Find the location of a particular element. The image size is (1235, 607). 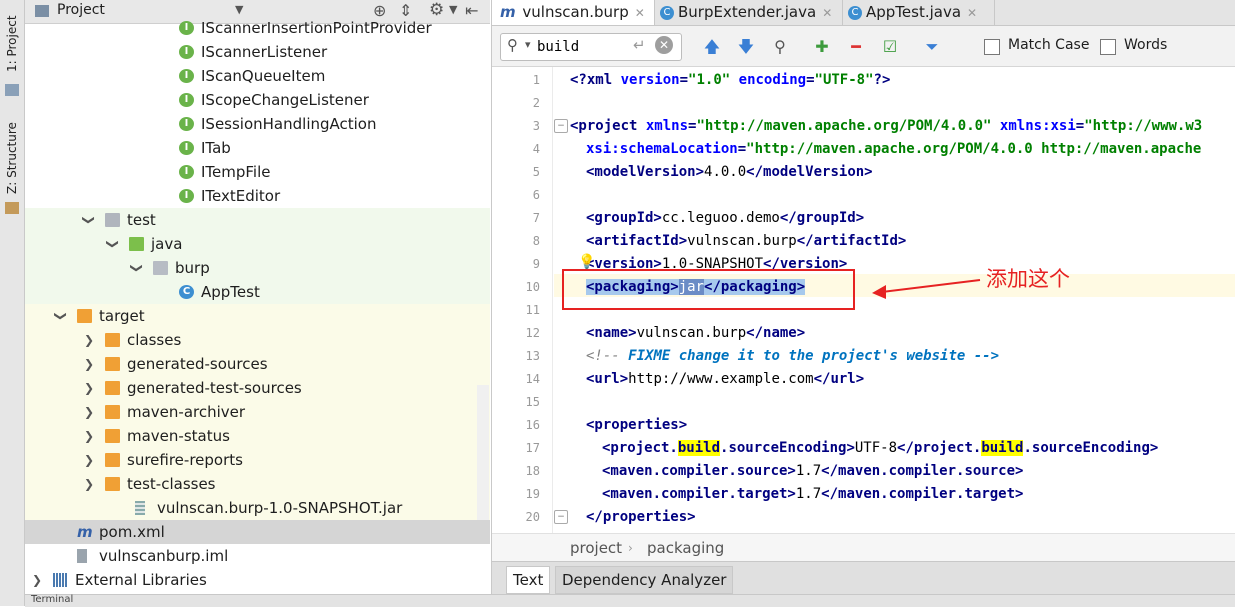

line-number-gutter: 1 2 3 4 5 6 7 8 9 10 11 12 13 14 15 16 17 18 19 20 is located at coordinates (522, 300).